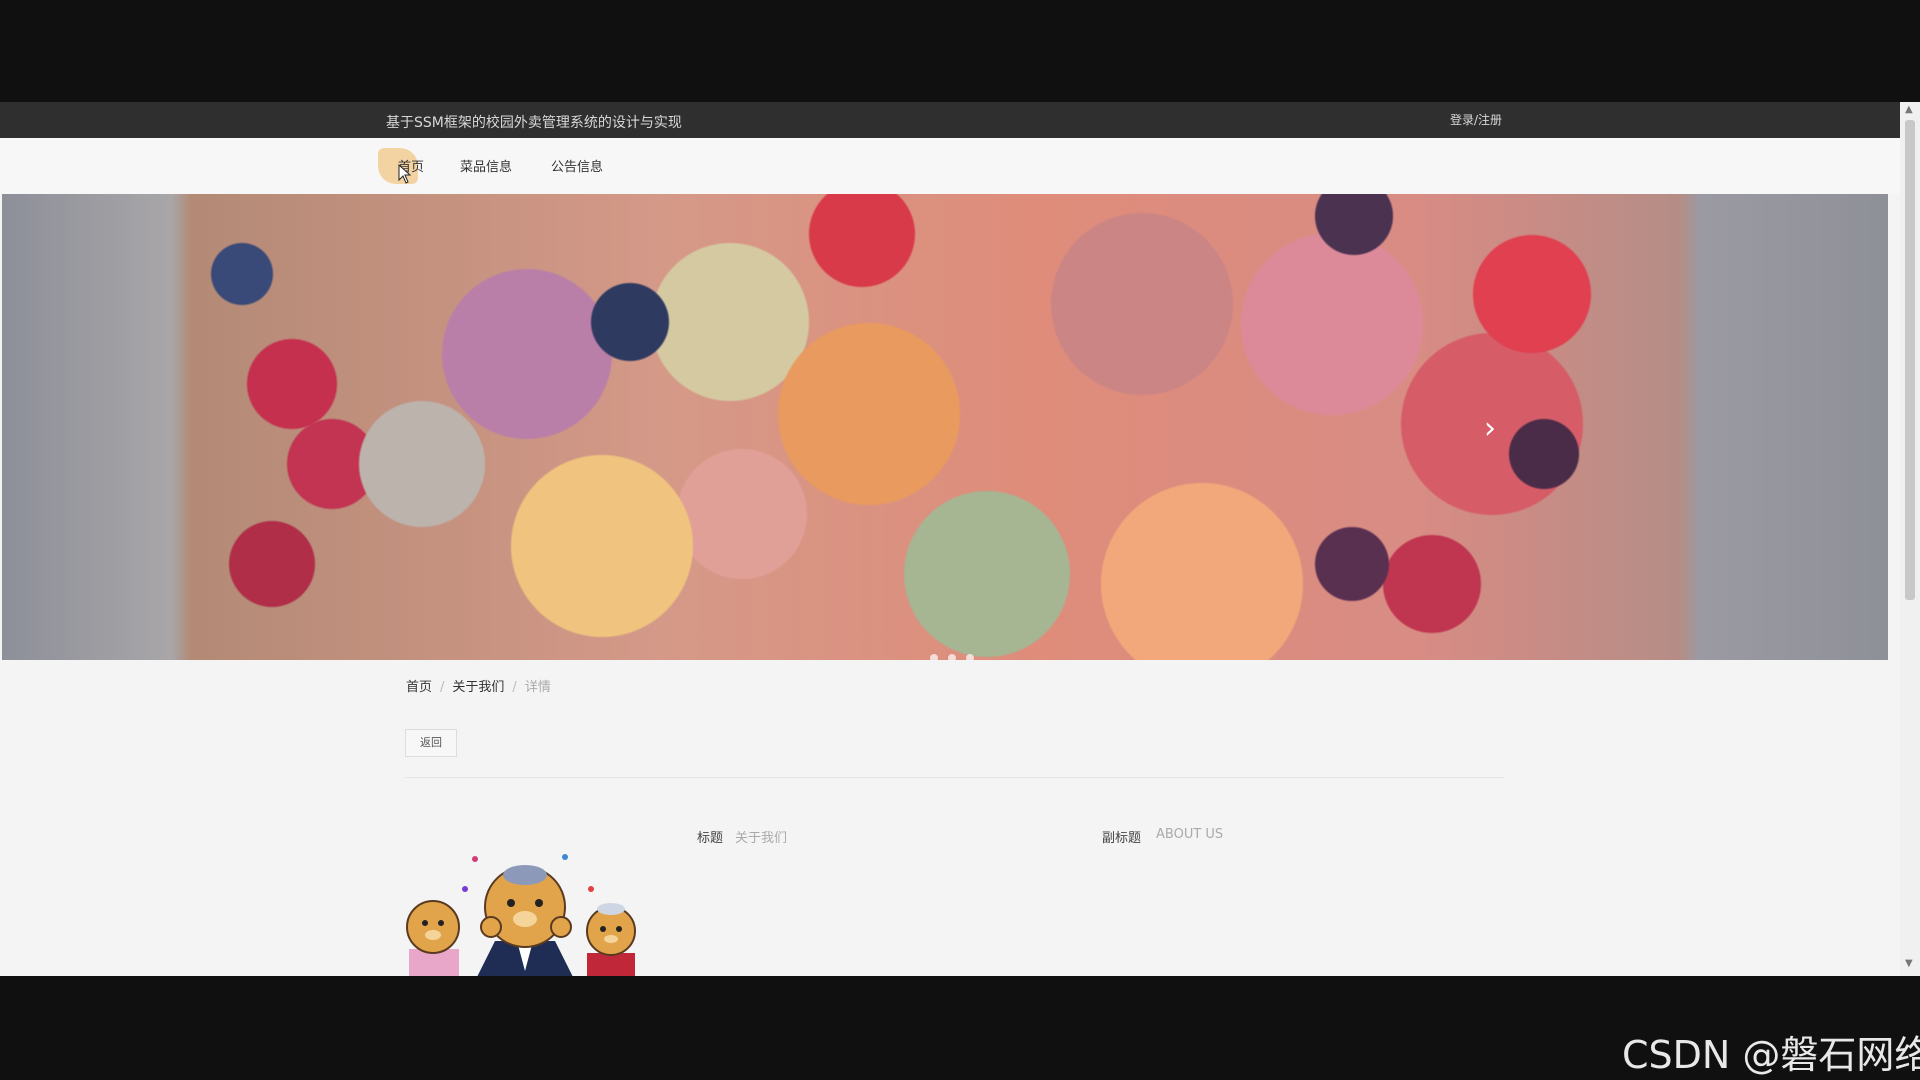  I want to click on subtitle-value: ABOUT US, so click(1190, 834).